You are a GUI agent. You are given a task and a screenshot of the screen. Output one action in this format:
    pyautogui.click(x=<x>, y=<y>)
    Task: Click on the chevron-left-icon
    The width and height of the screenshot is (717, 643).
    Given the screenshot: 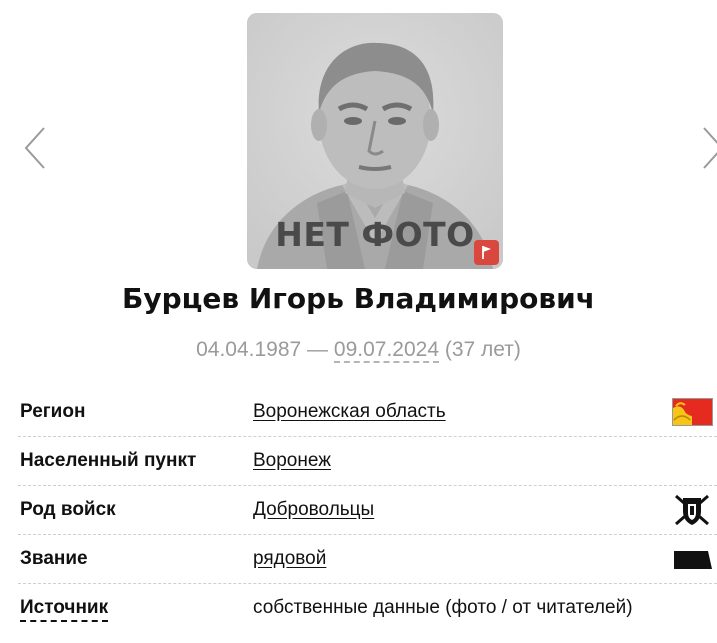 What is the action you would take?
    pyautogui.click(x=34, y=148)
    